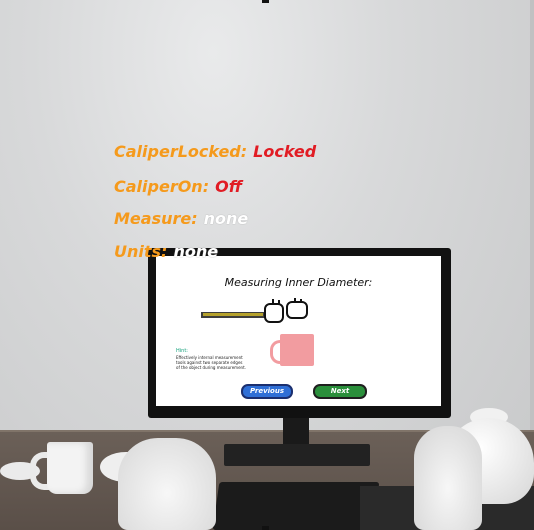 Image resolution: width=534 pixels, height=530 pixels. What do you see at coordinates (141, 251) in the screenshot?
I see `hud-units-label: Units:` at bounding box center [141, 251].